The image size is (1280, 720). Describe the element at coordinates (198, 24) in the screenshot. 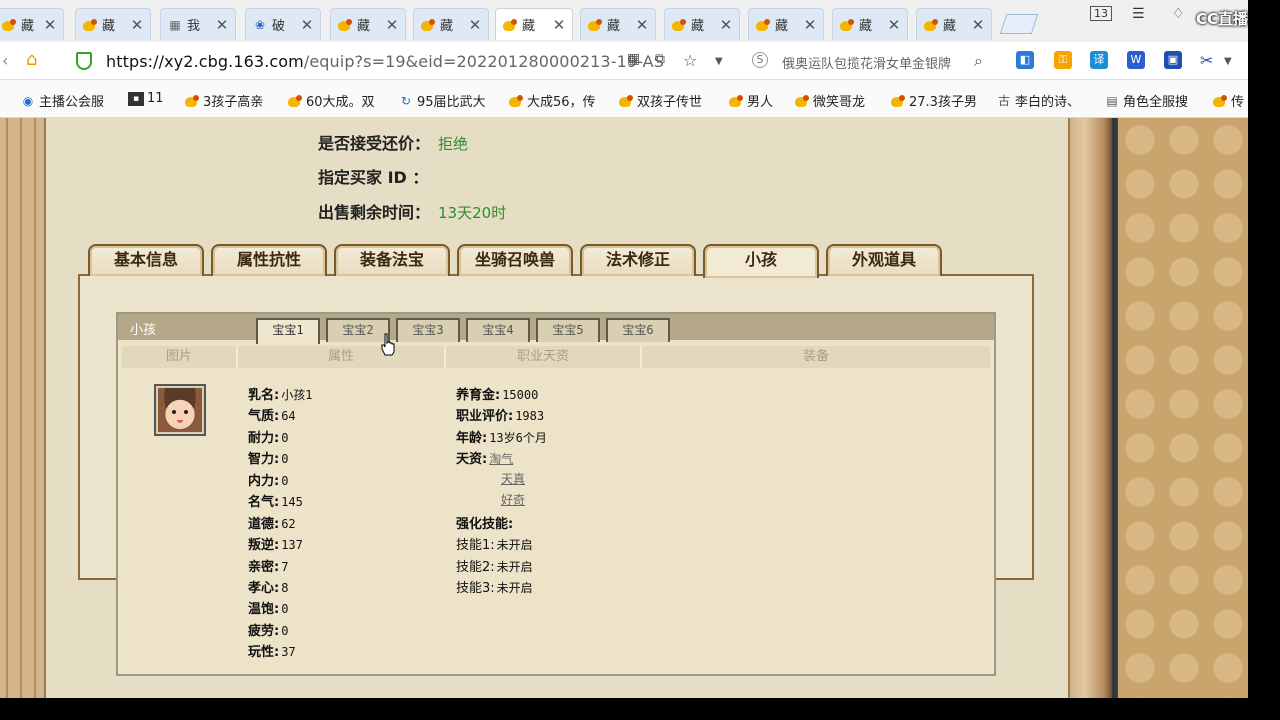

I see `browser-tab: ▦ 我 ✕` at that location.